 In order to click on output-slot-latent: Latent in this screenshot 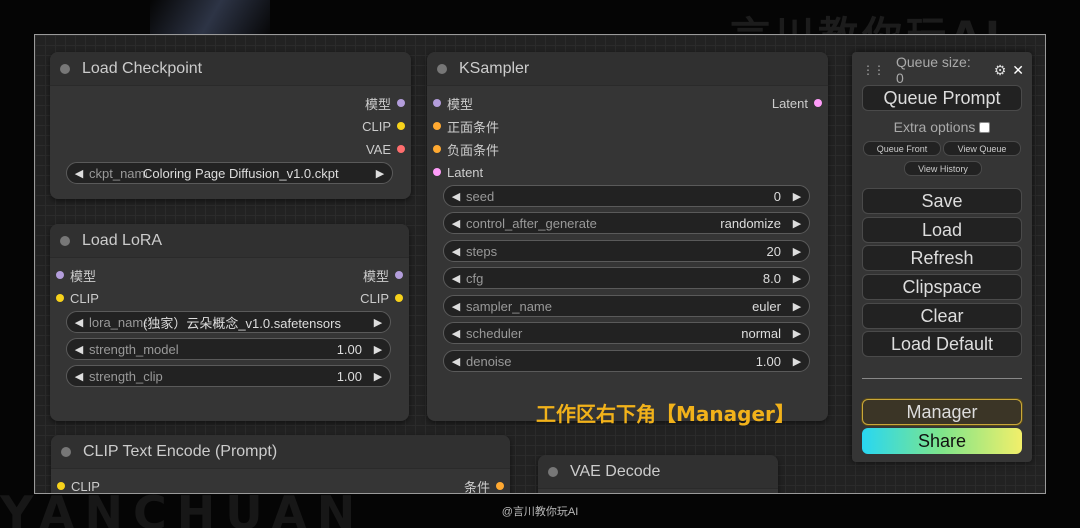, I will do `click(797, 103)`.